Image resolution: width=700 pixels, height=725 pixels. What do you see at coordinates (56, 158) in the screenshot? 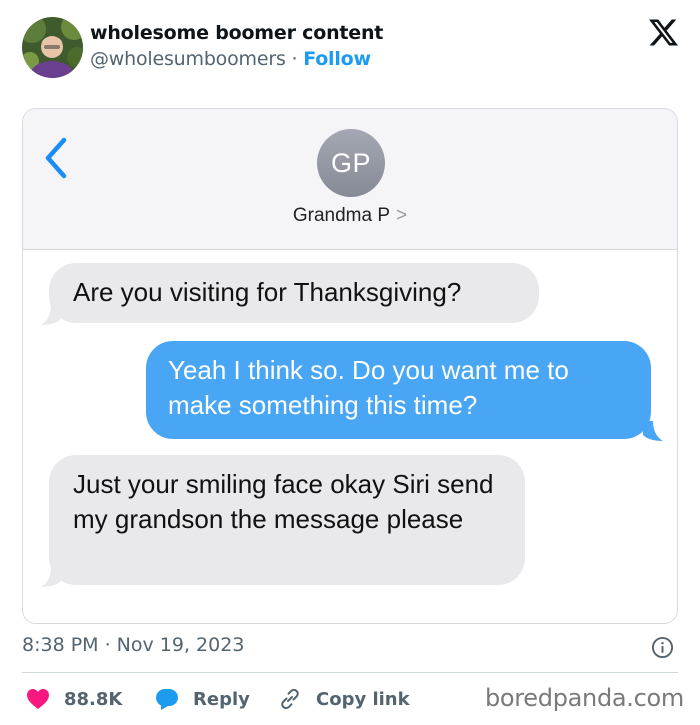
I see `chevron-left-icon` at bounding box center [56, 158].